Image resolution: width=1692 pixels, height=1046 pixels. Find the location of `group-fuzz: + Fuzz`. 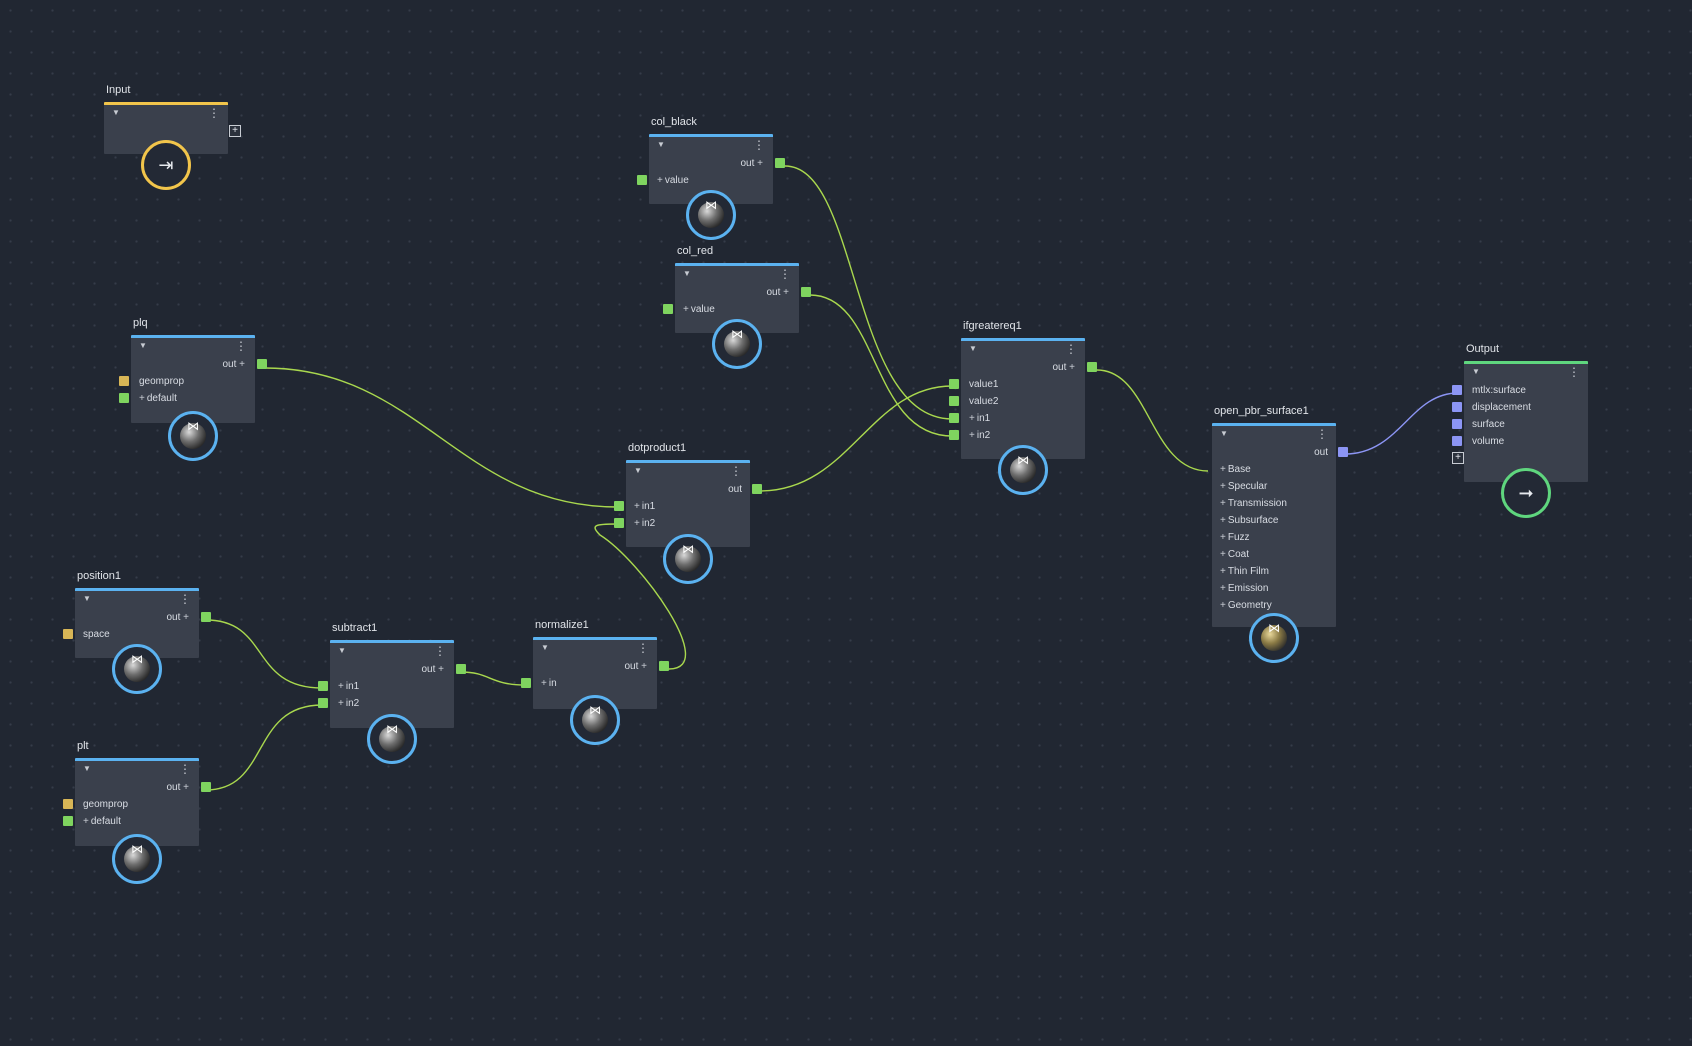

group-fuzz: + Fuzz is located at coordinates (1274, 537).